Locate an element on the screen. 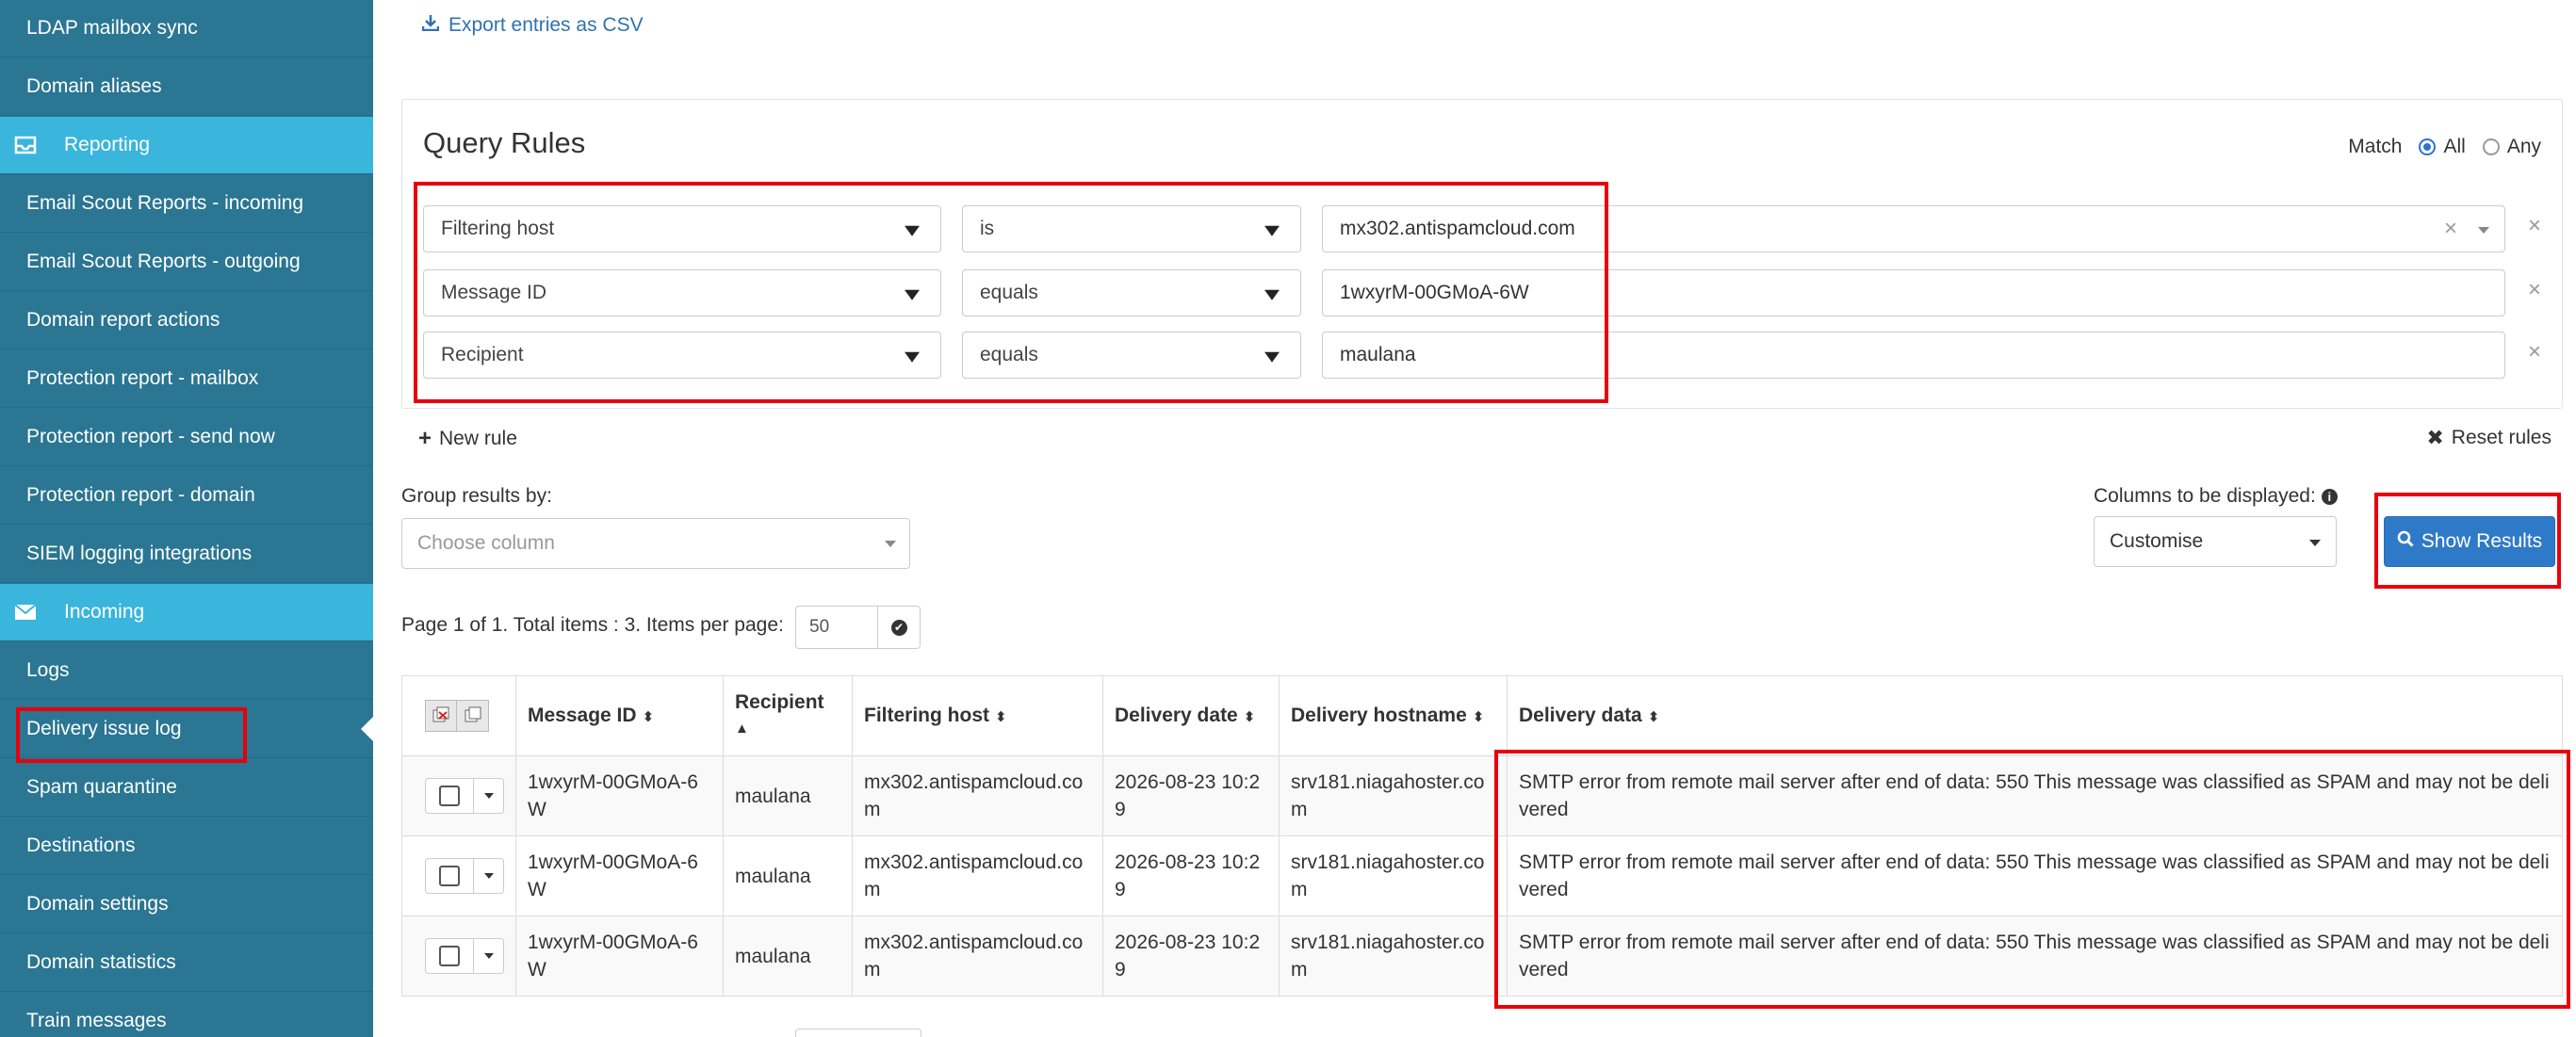 The width and height of the screenshot is (2576, 1037). column-header-recipient: Recipient ▲ is located at coordinates (788, 715).